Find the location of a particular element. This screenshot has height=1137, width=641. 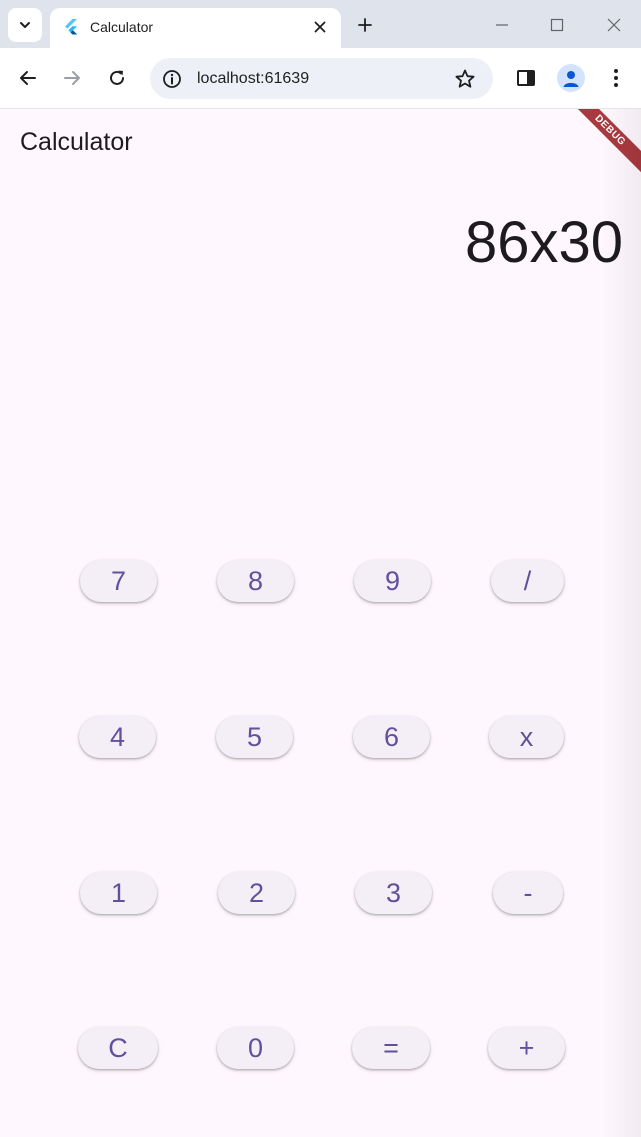

app-bar-title: Calculator is located at coordinates (76, 142).